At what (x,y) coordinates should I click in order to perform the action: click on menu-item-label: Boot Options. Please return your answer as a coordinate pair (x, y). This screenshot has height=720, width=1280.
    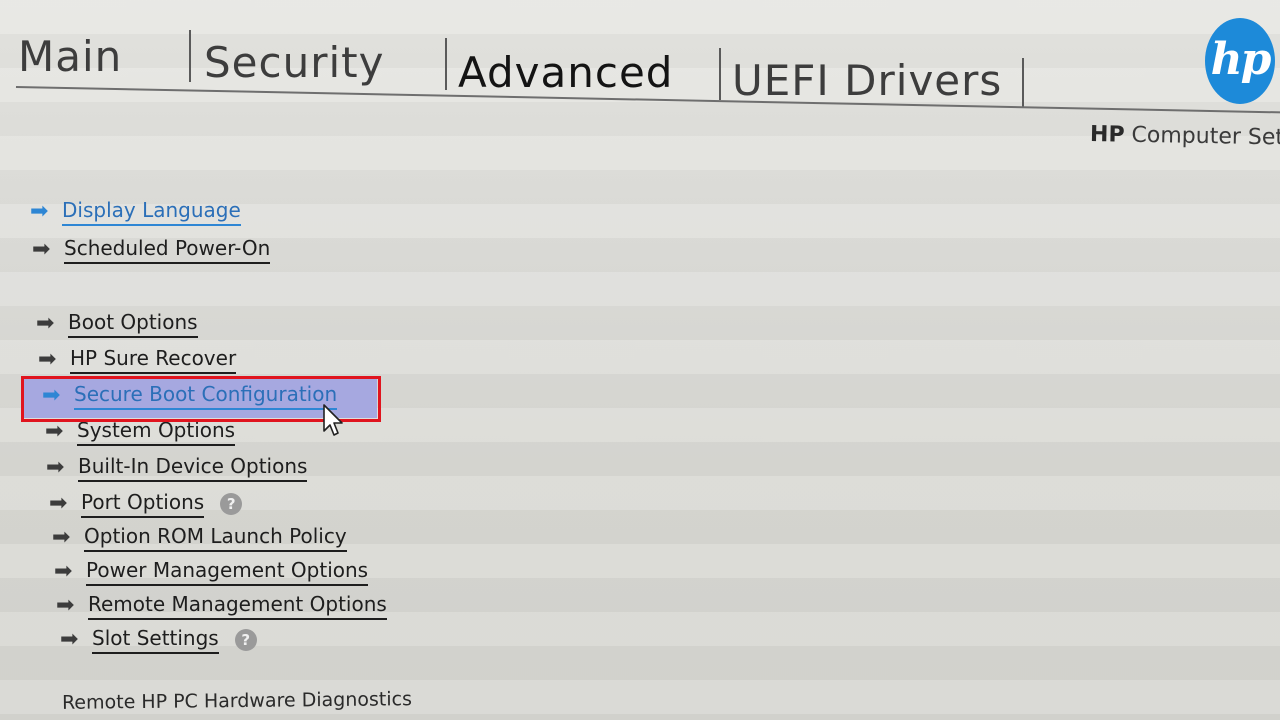
    Looking at the image, I should click on (133, 324).